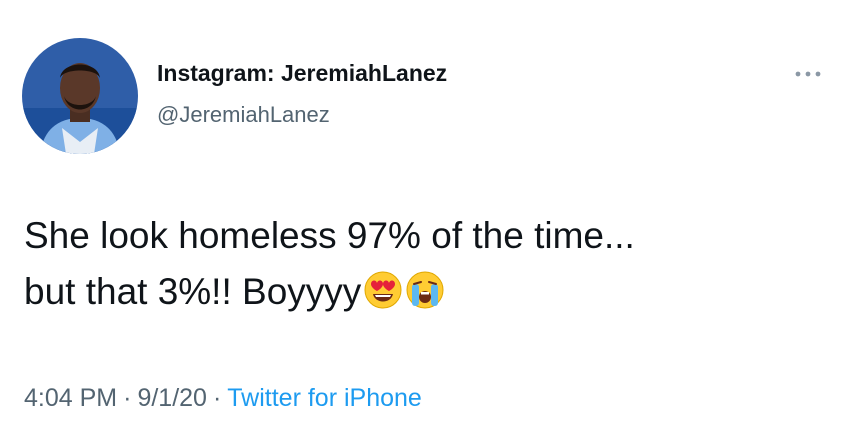  Describe the element at coordinates (324, 398) in the screenshot. I see `tweet-source-link: Twitter for iPhone` at that location.